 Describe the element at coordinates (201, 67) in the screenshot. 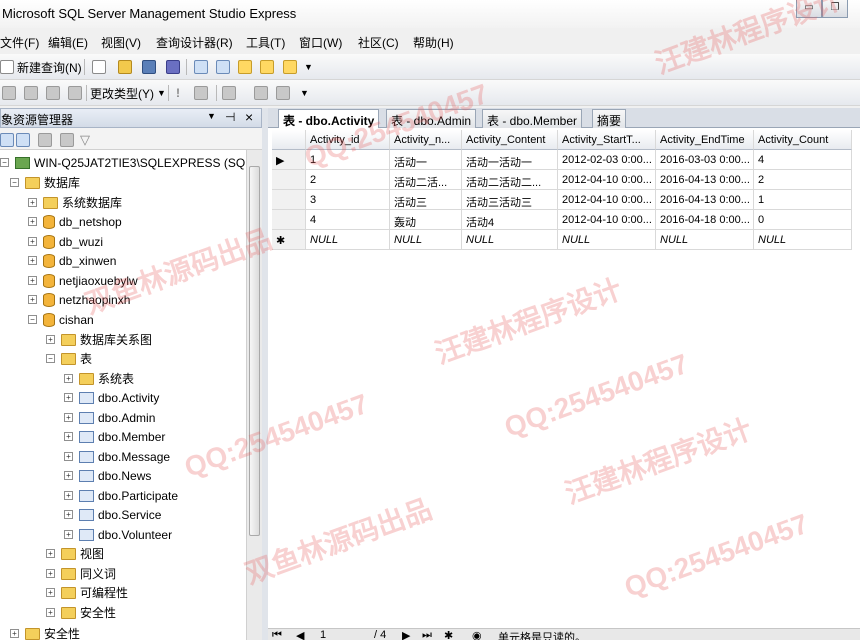

I see `registered-servers-button` at that location.